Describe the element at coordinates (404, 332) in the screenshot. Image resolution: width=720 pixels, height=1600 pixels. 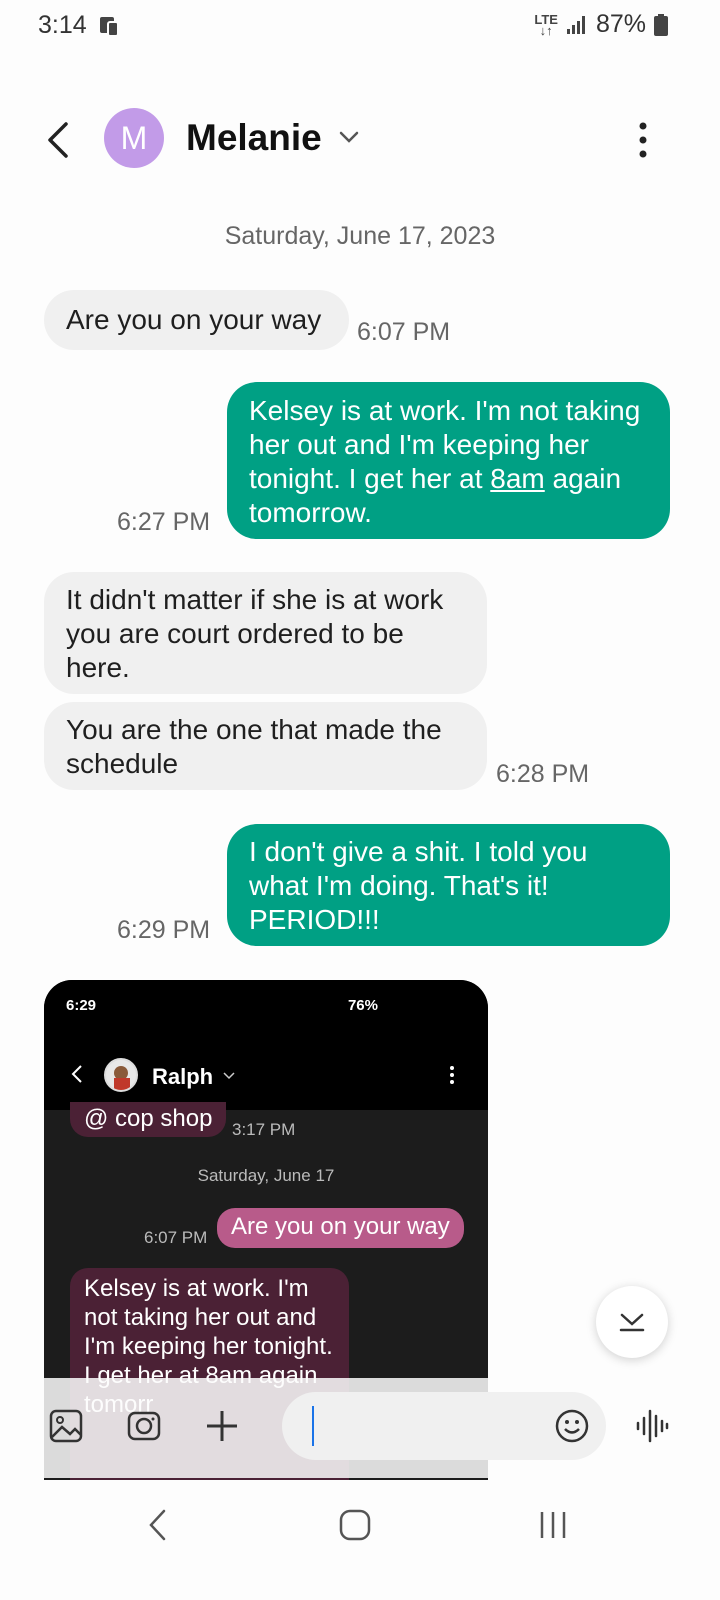
I see `message-time: 6:07 PM` at that location.